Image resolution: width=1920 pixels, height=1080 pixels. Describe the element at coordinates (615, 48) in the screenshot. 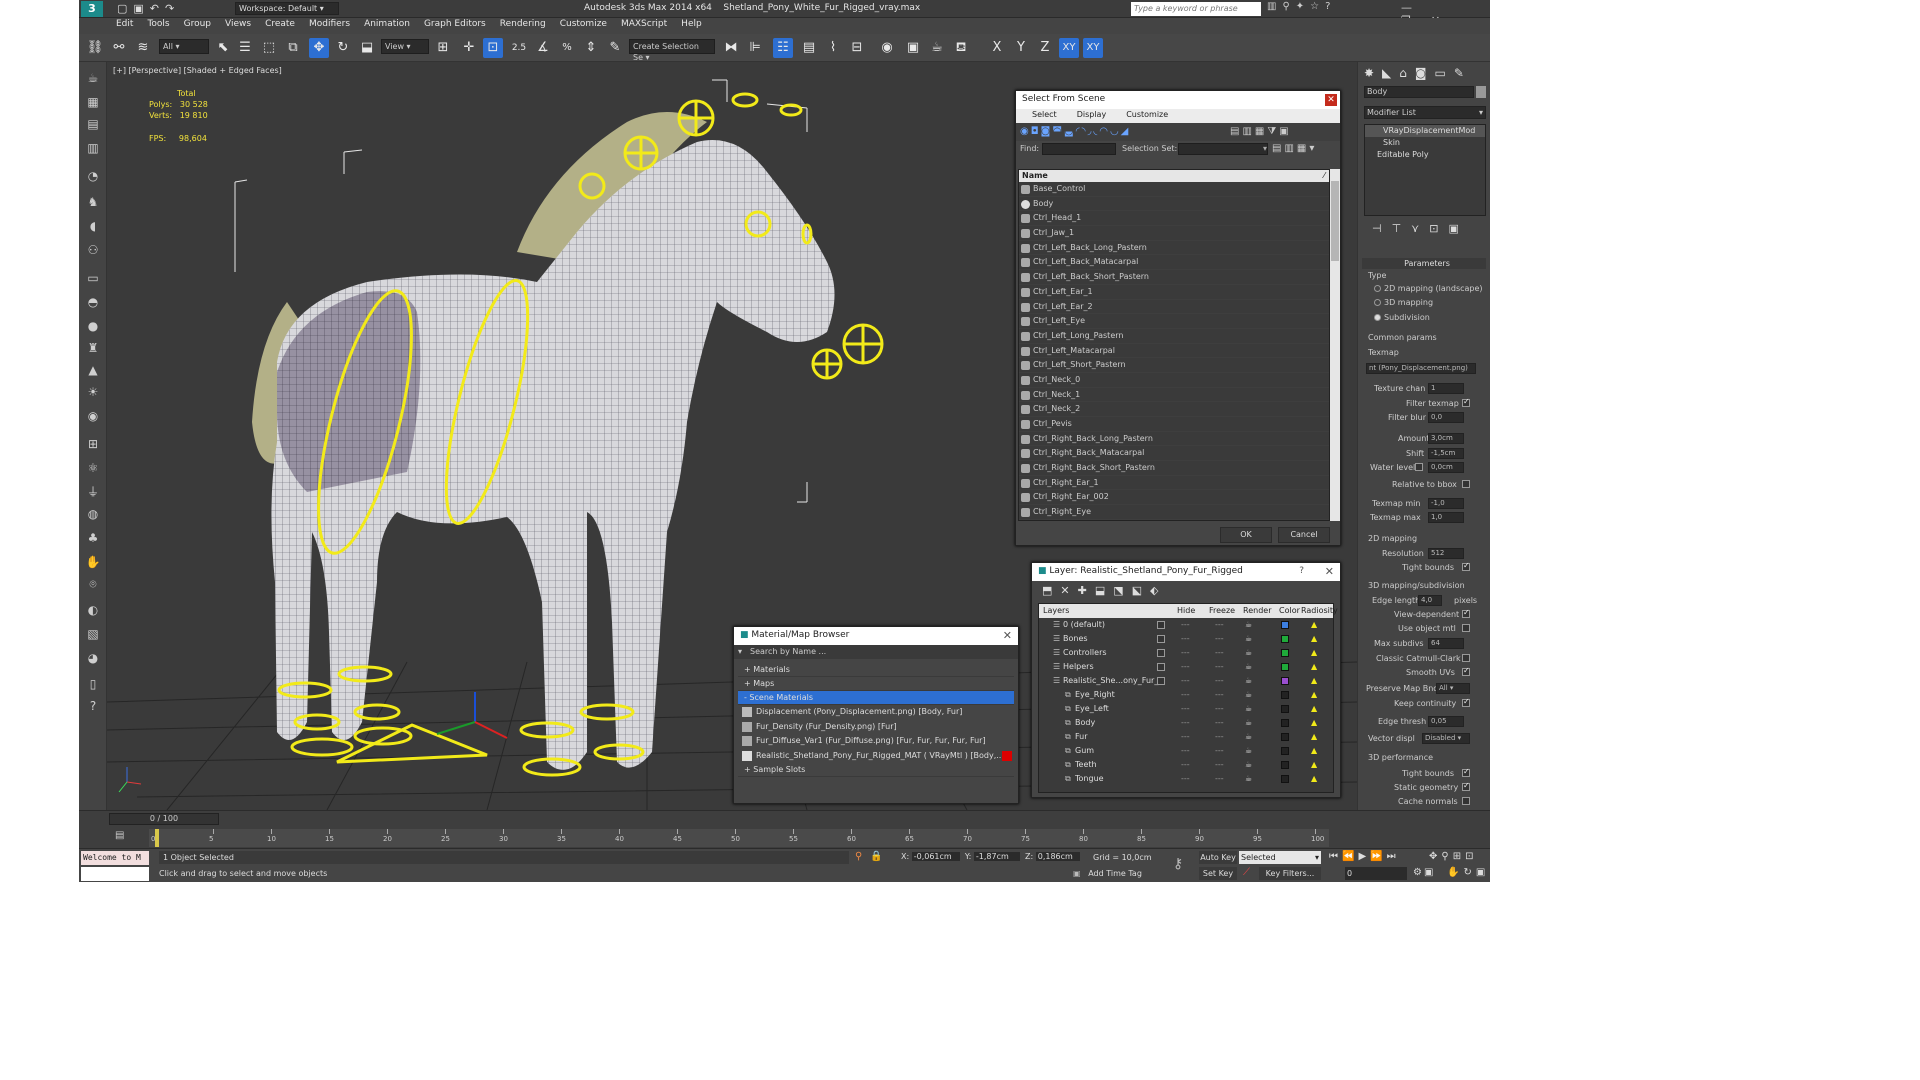

I see `edit-named-sel-icon: ✎` at that location.